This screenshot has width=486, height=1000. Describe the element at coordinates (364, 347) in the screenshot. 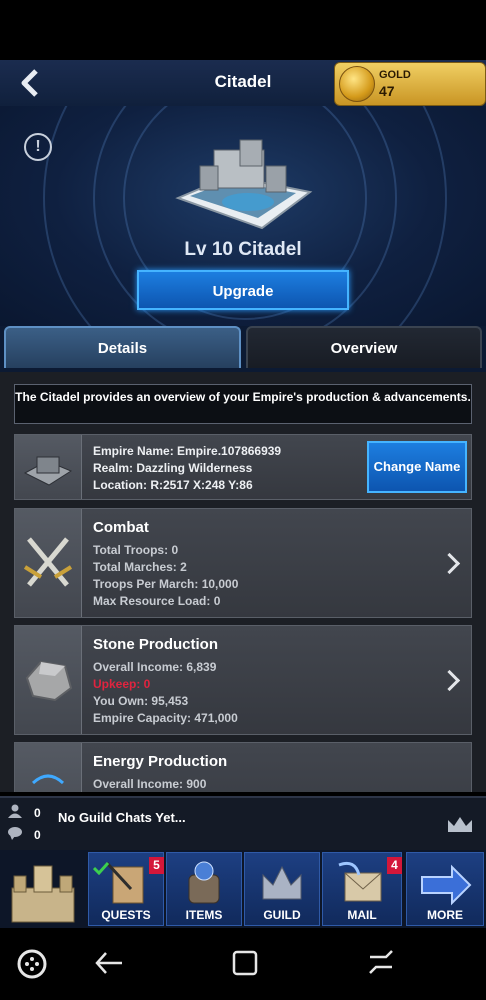

I see `tab-overview: Overview` at that location.